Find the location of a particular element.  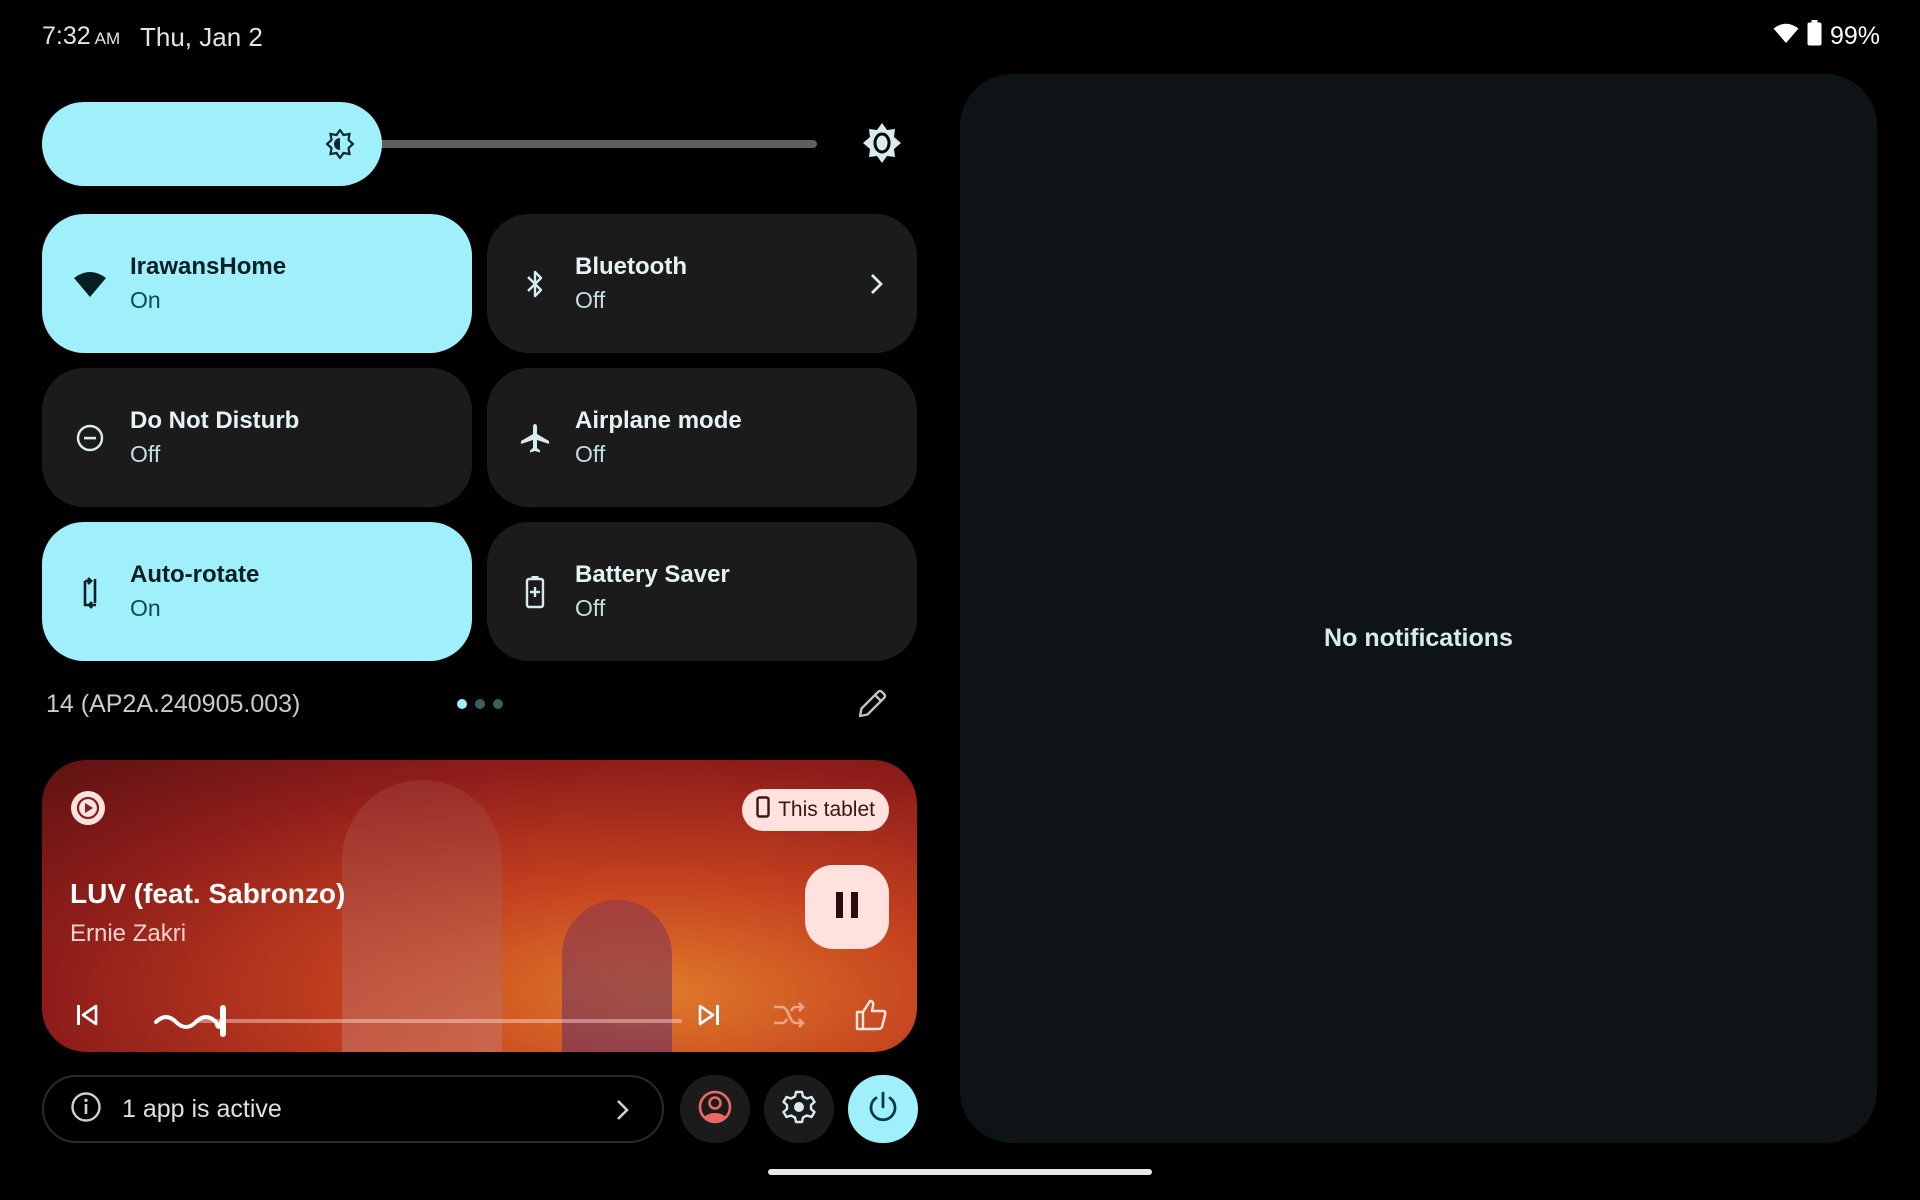

no-notifications-label: No notifications is located at coordinates (1418, 638).